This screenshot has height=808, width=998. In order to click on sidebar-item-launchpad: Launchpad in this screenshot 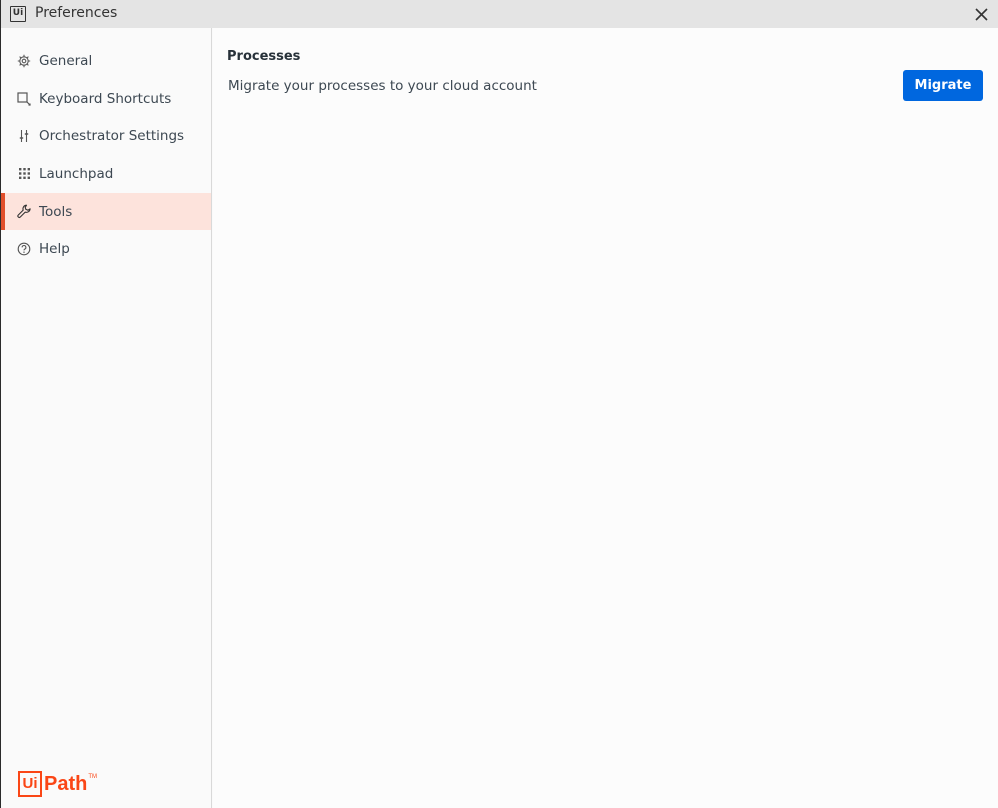, I will do `click(106, 173)`.